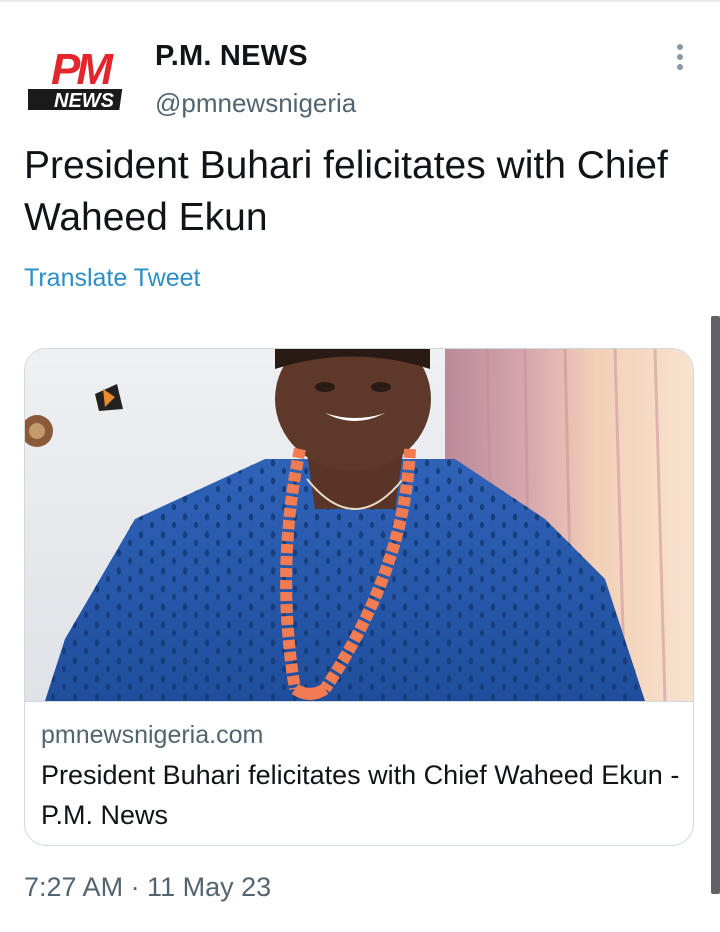 The image size is (720, 932). Describe the element at coordinates (147, 887) in the screenshot. I see `tweet-timestamp: 7:27 AM · 11 May 23` at that location.